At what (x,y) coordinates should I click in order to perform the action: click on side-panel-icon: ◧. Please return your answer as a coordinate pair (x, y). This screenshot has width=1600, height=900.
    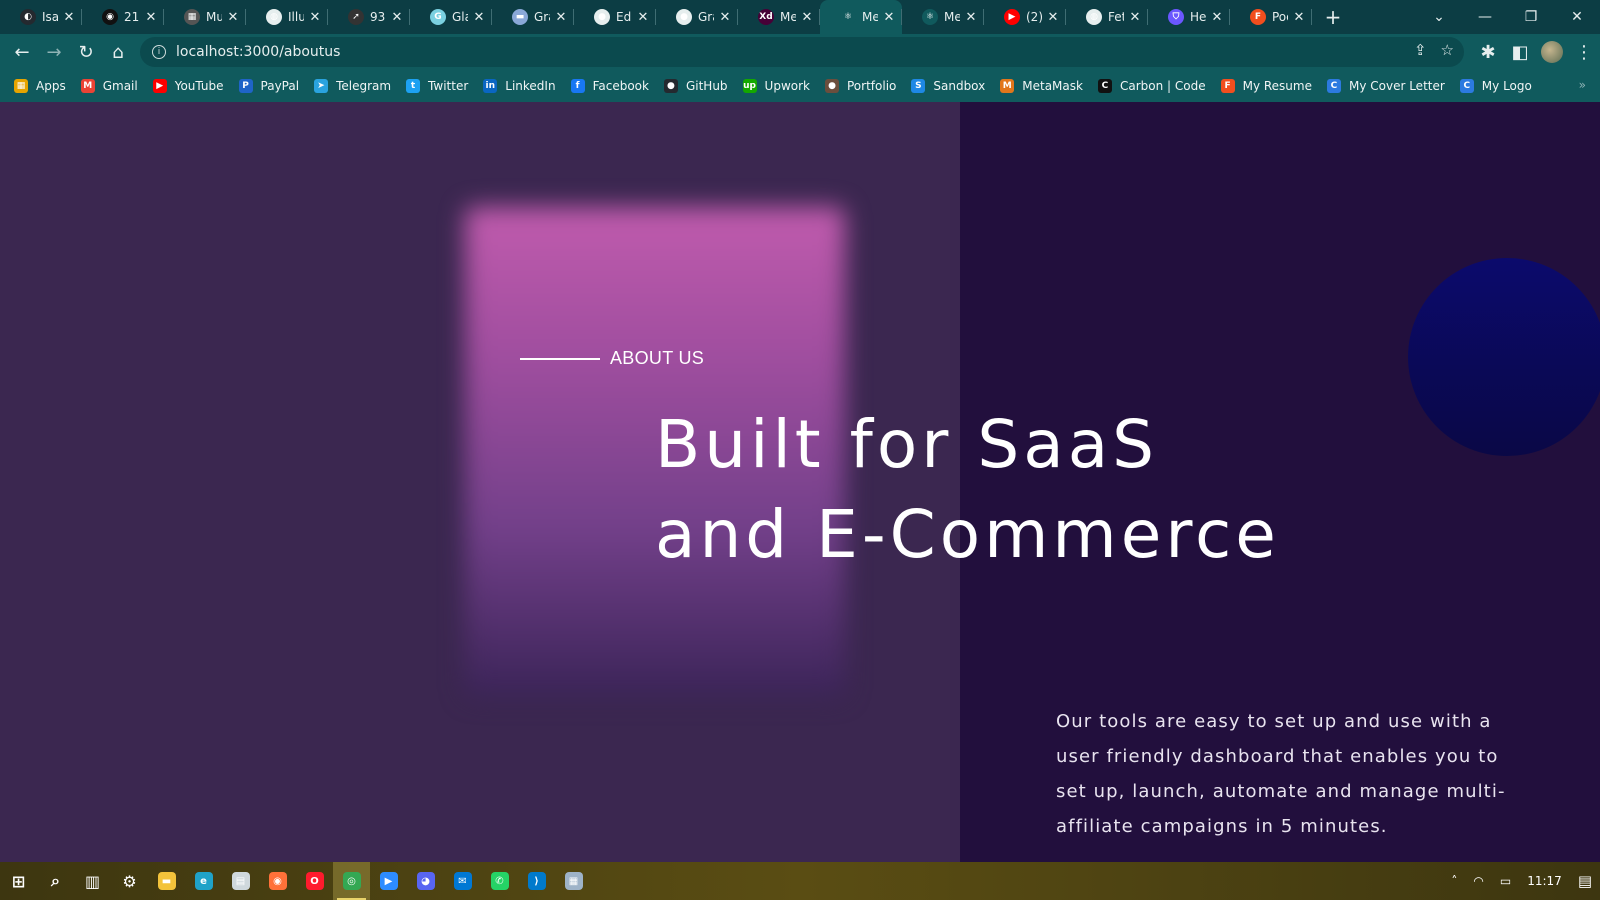
    Looking at the image, I should click on (1520, 52).